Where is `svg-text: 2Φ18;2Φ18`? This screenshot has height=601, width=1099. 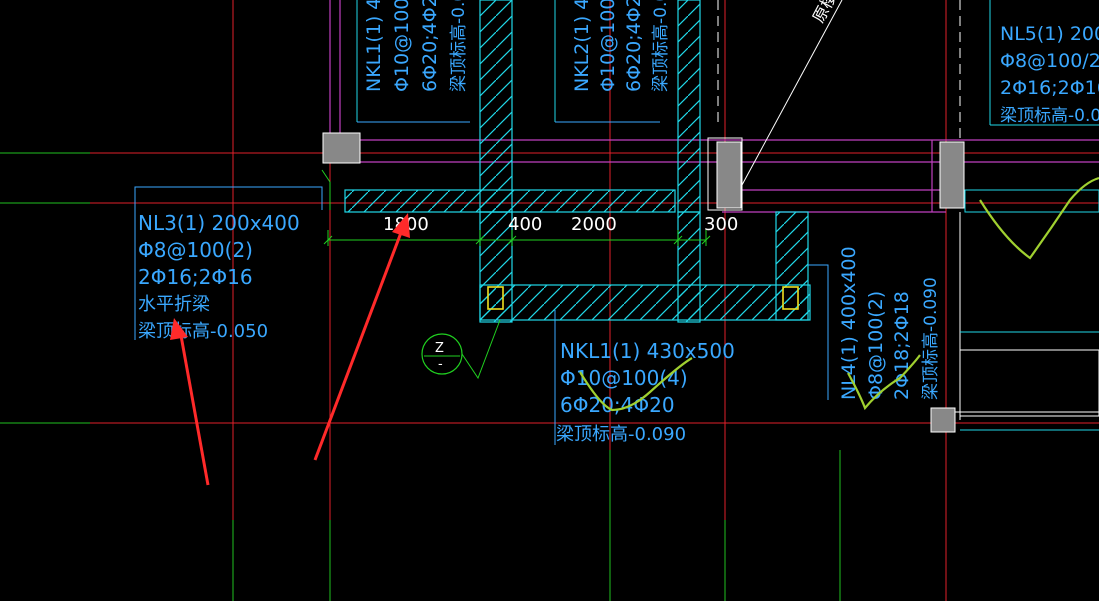
svg-text: 2Φ18;2Φ18 is located at coordinates (902, 345).